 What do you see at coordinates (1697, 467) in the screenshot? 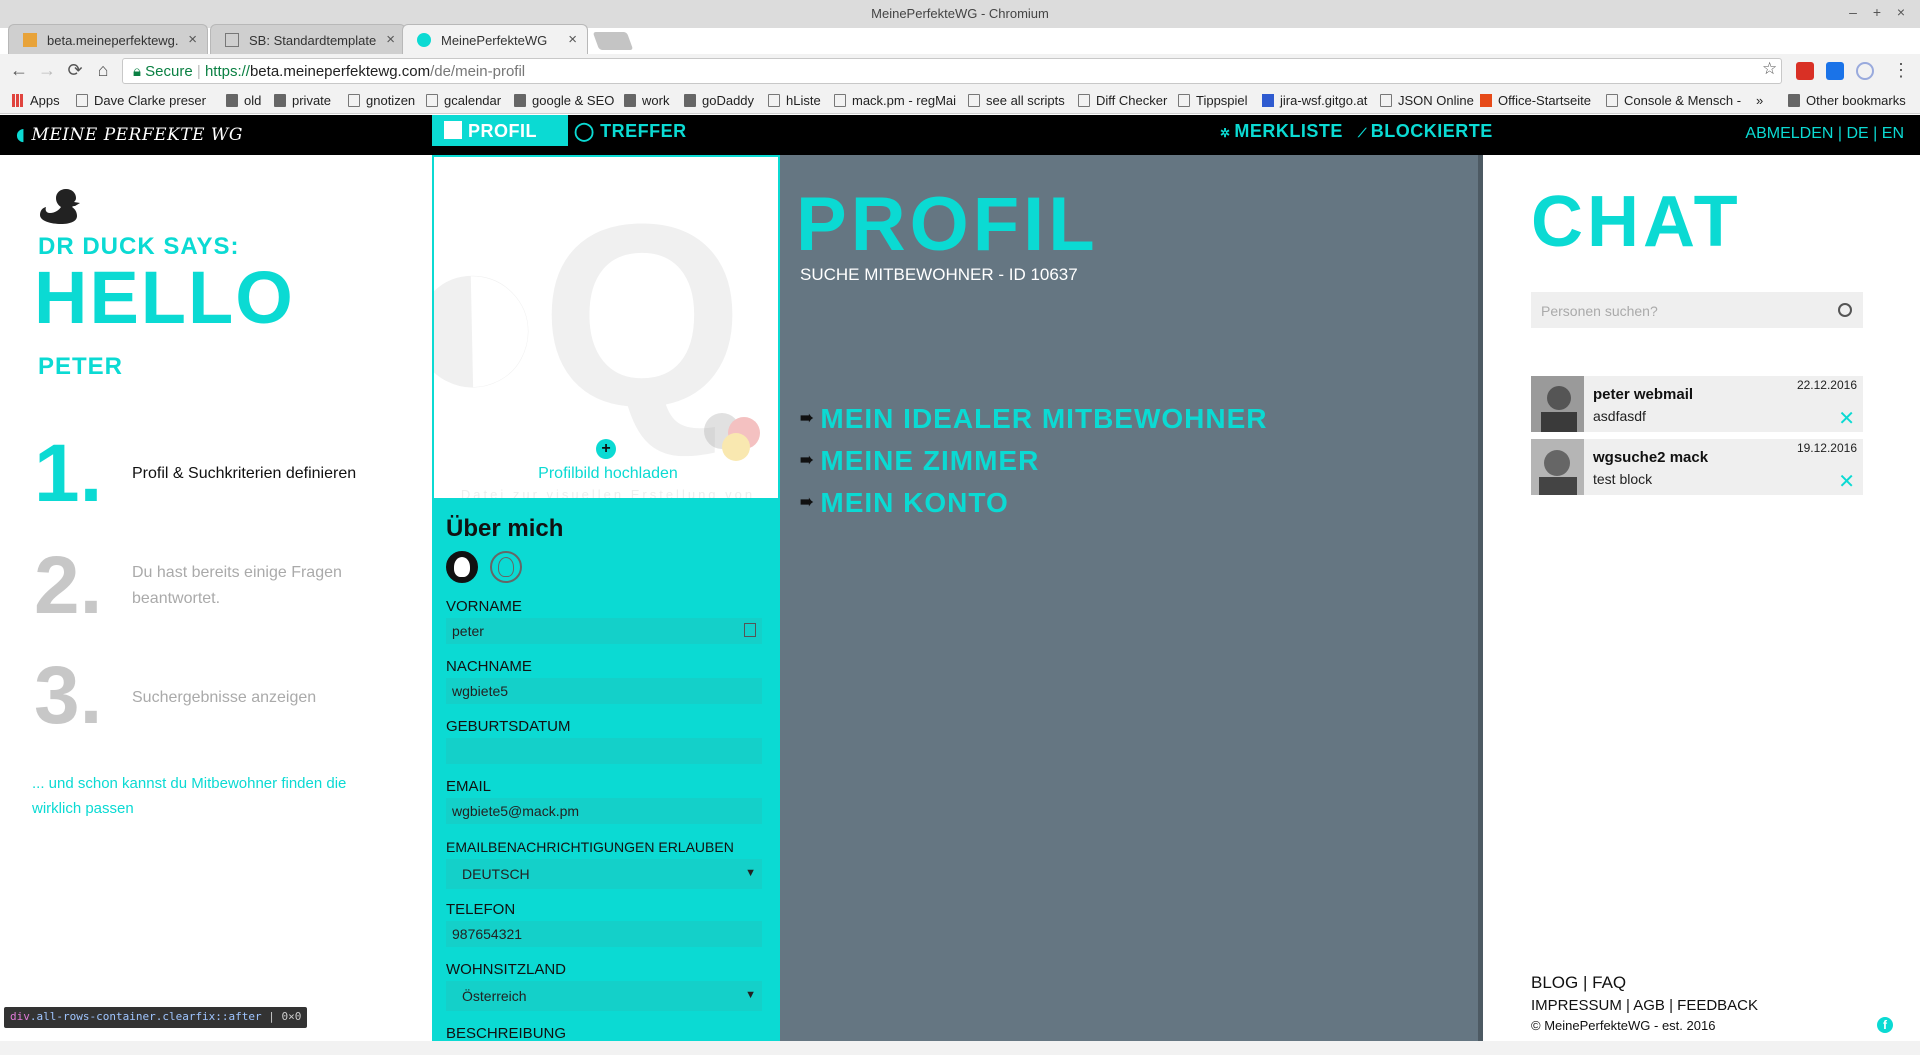
I see `chat-conversation: wgsuche2 mack test block 19.12.2016 ✕` at bounding box center [1697, 467].